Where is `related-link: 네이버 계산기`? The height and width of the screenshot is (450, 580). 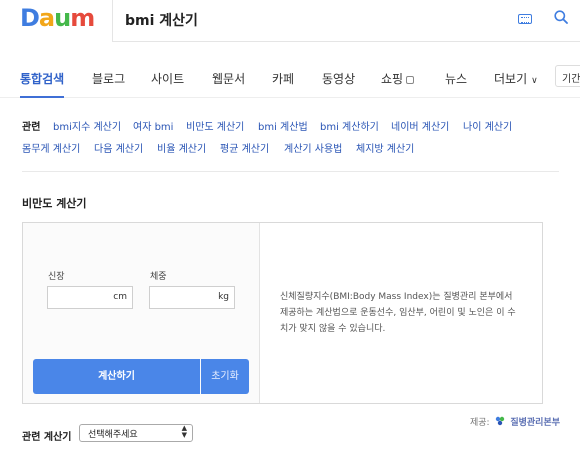
related-link: 네이버 계산기 is located at coordinates (420, 125).